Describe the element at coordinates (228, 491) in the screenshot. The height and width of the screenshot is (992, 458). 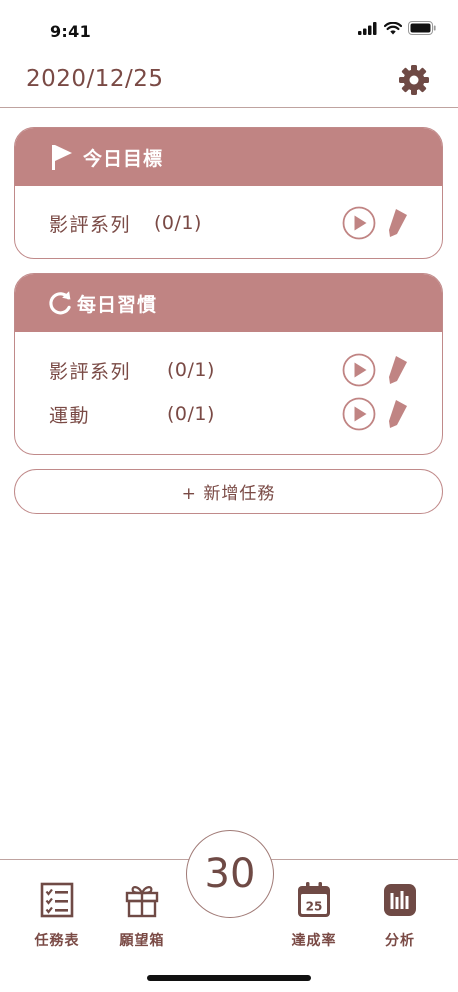
I see `add-task-button: + 新增任務` at that location.